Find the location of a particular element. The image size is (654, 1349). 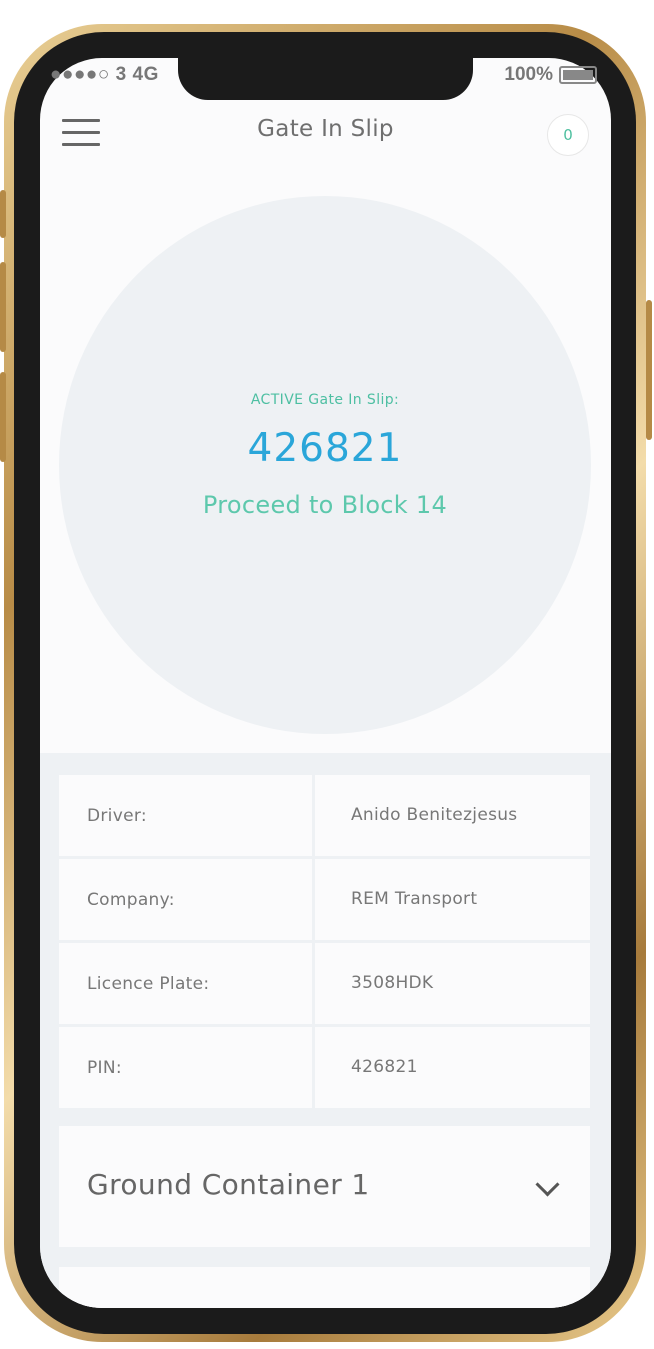

chevron-down-icon is located at coordinates (547, 1184).